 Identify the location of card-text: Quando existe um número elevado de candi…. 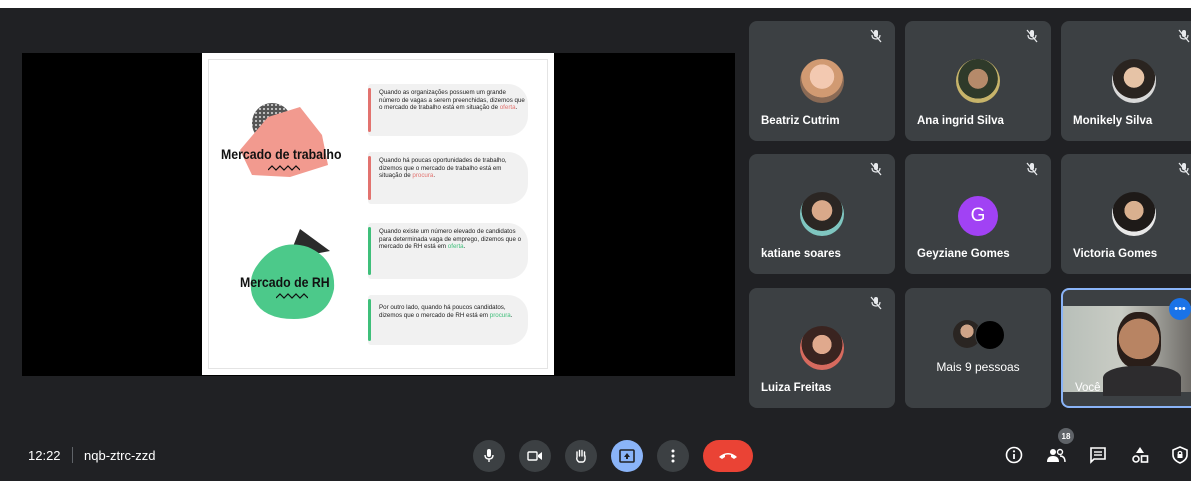
(450, 239).